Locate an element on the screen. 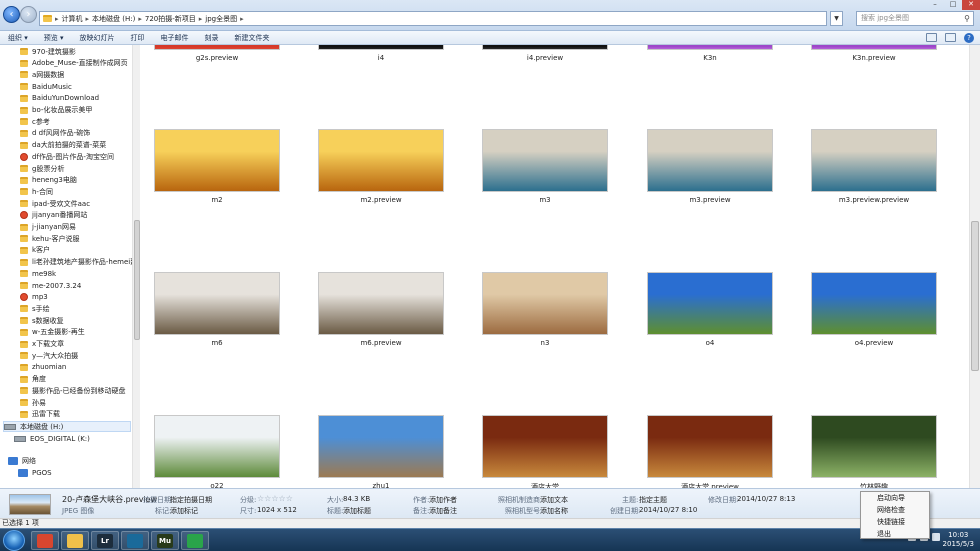 The image size is (980, 551). nav-item: a网摄数据 is located at coordinates (42, 74).